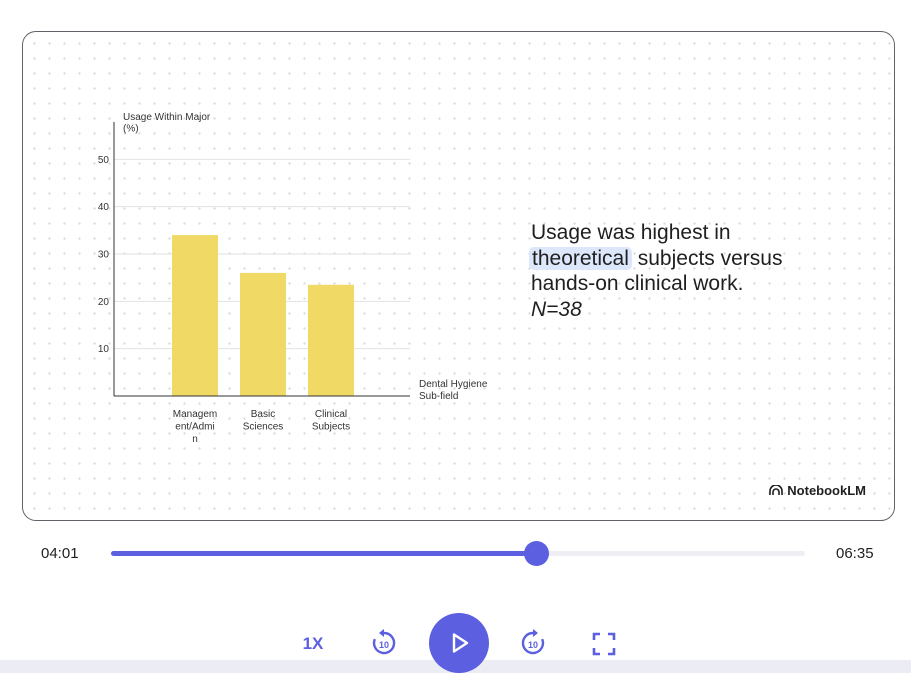 The image size is (911, 673). Describe the element at coordinates (104, 160) in the screenshot. I see `y-tick-label: 50` at that location.